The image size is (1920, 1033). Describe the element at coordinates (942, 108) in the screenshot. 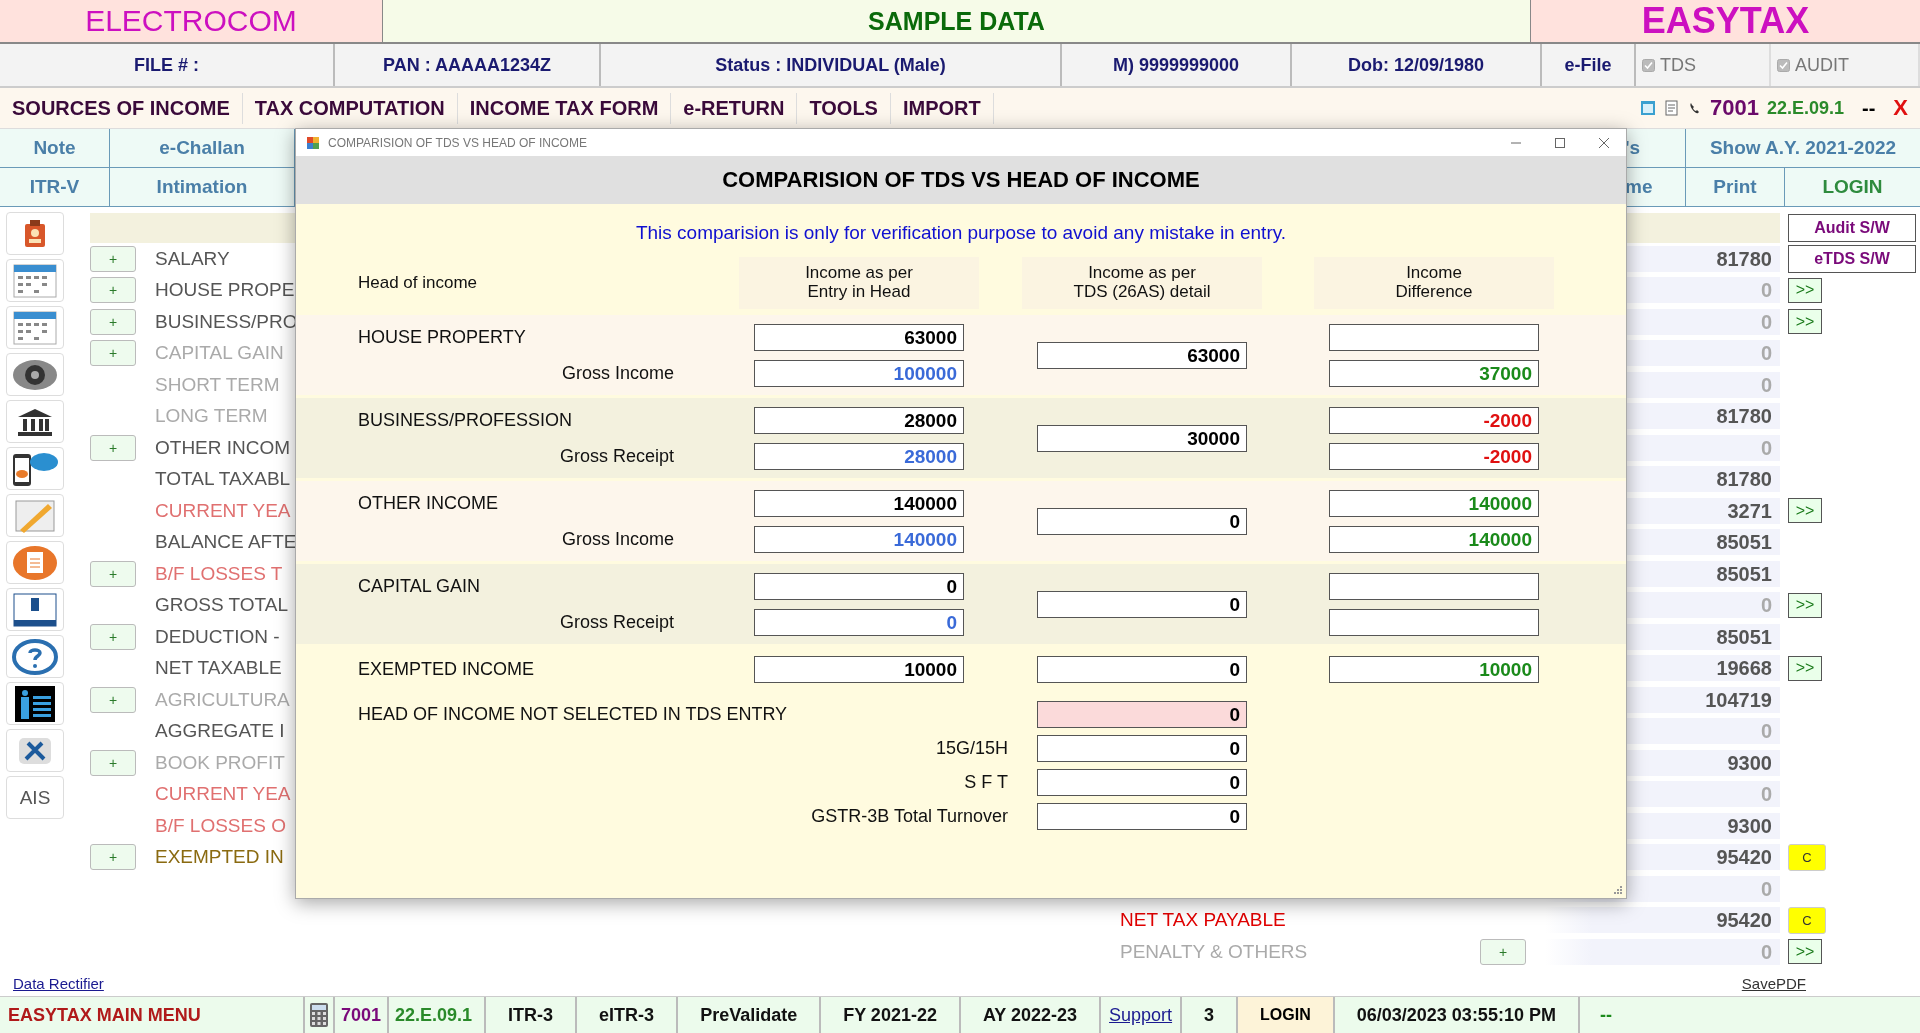

I see `menu-item: IMPORT` at that location.